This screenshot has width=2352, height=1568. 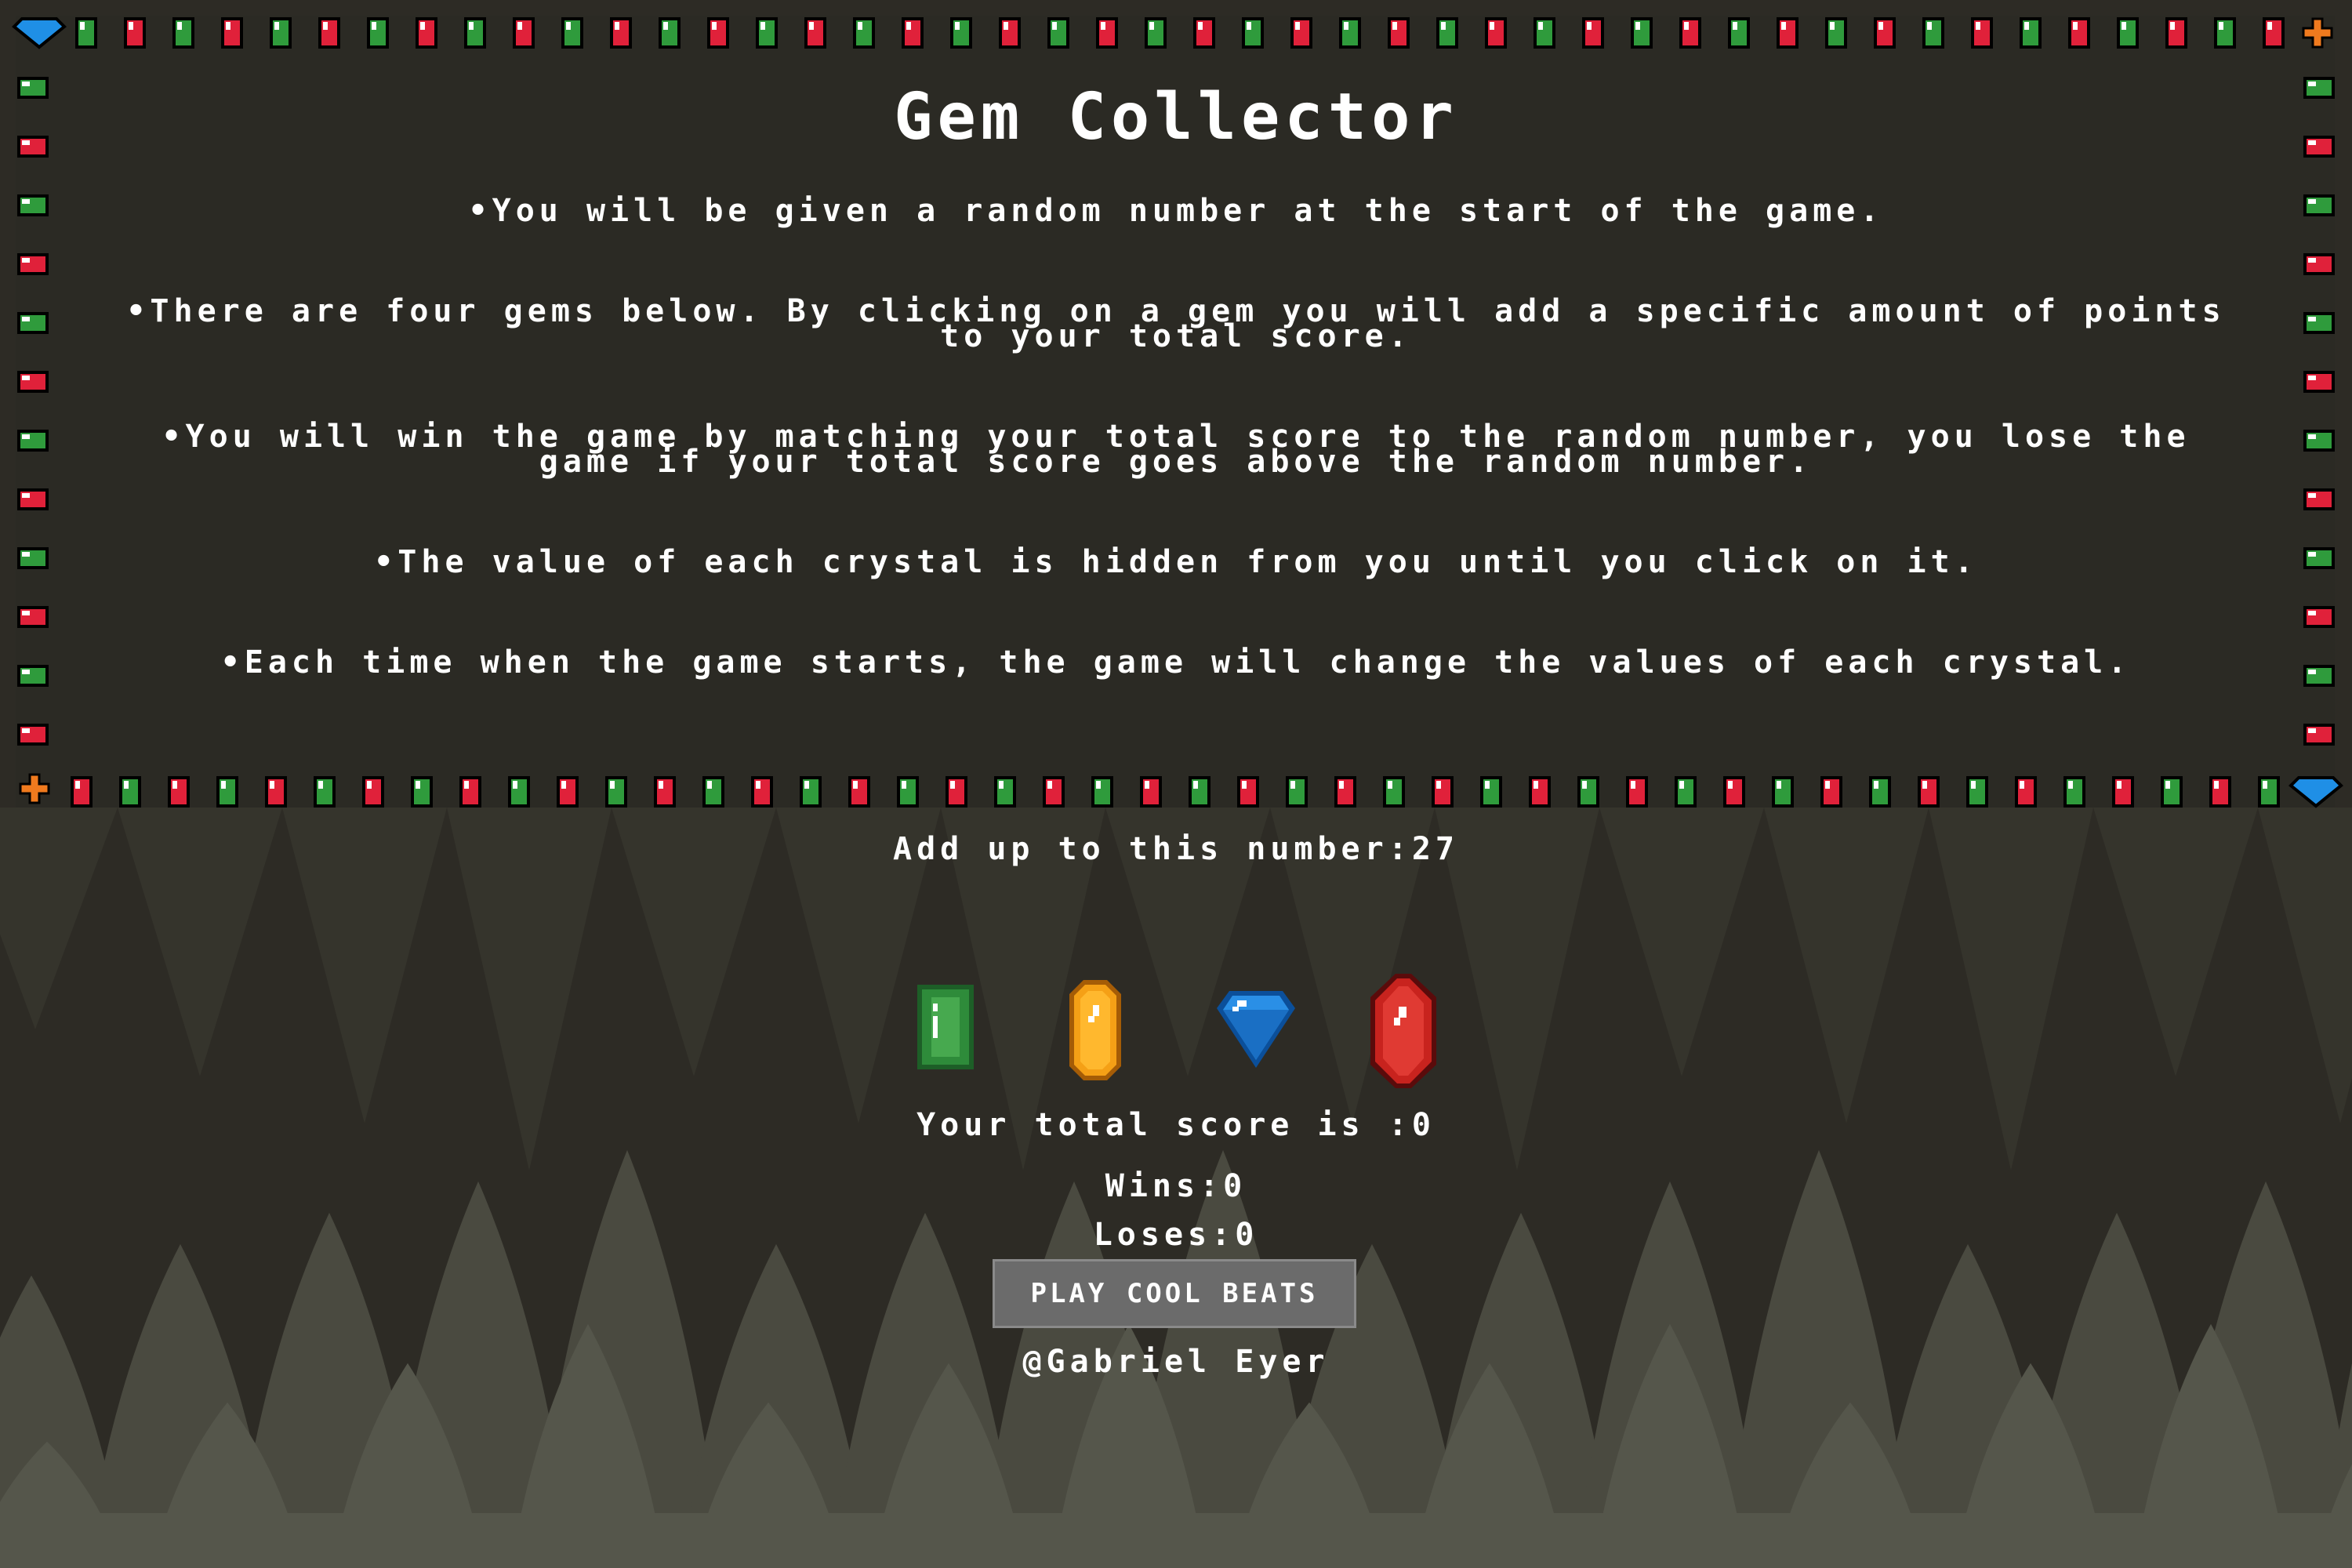 I want to click on blue-diamond-gem-button, so click(x=1256, y=1029).